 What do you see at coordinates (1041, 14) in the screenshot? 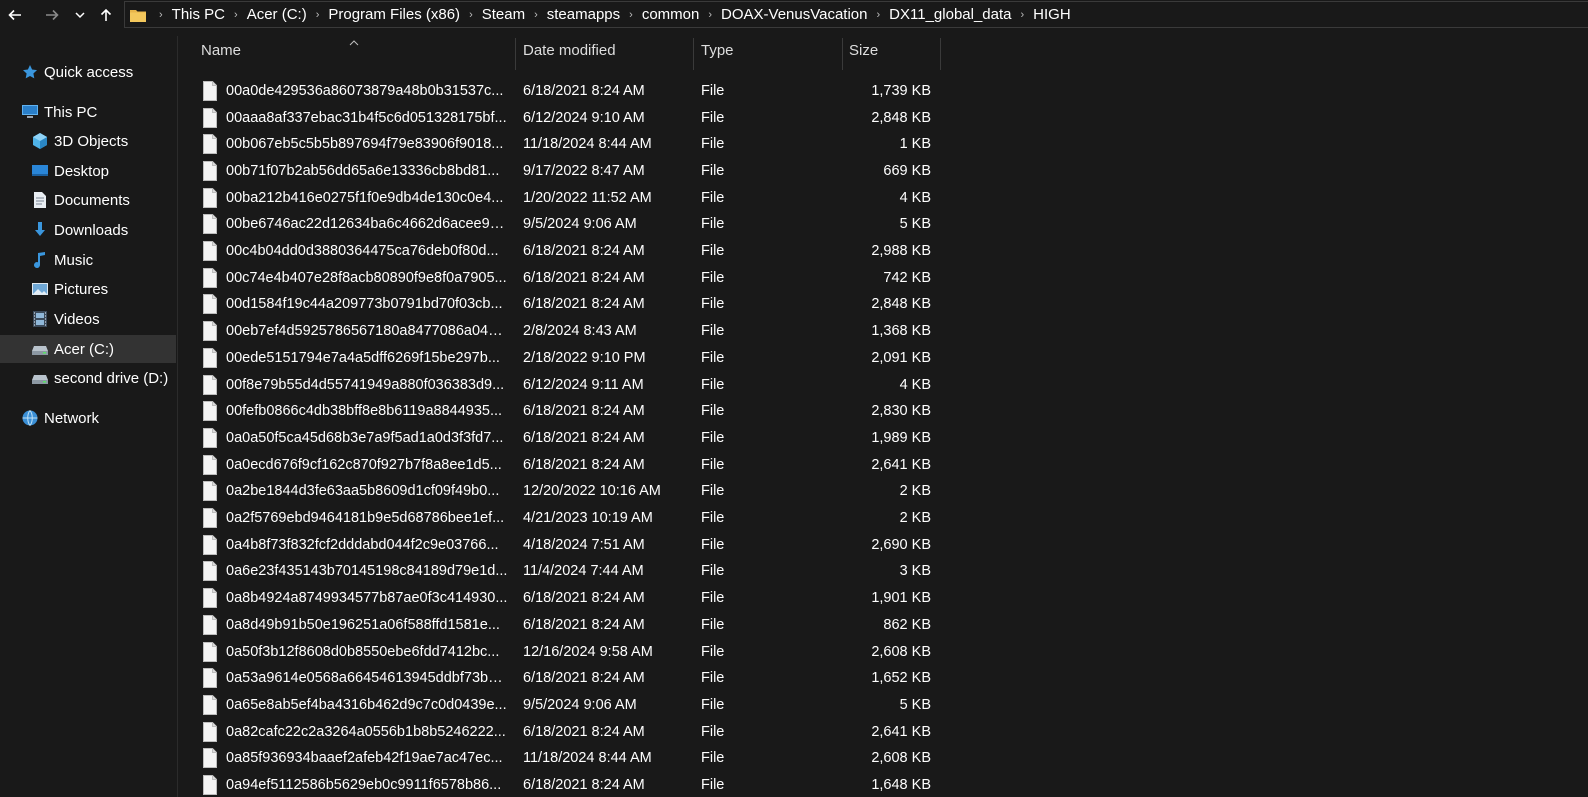
I see `breadcrumb-item: › HIGH` at bounding box center [1041, 14].